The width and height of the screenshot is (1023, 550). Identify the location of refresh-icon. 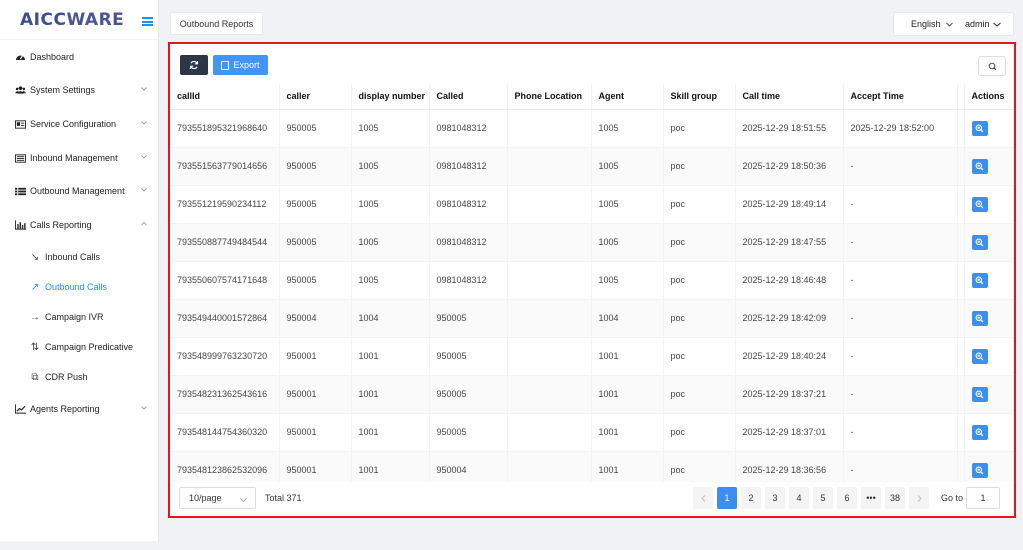
(194, 65).